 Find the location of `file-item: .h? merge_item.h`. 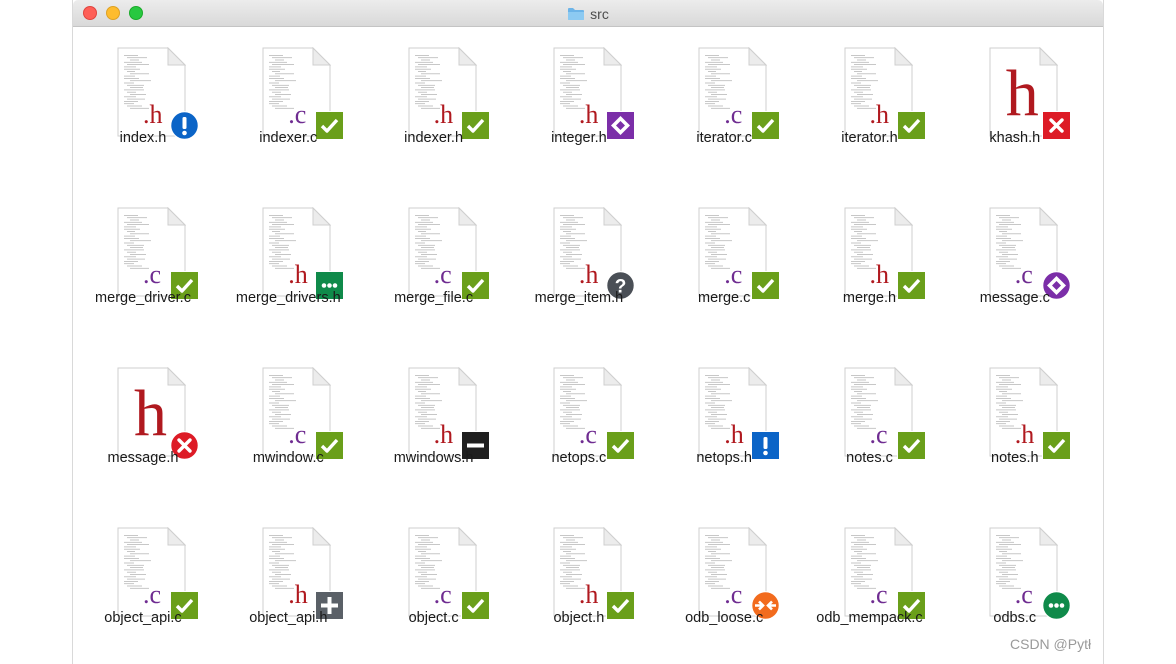

file-item: .h? merge_item.h is located at coordinates (579, 262).